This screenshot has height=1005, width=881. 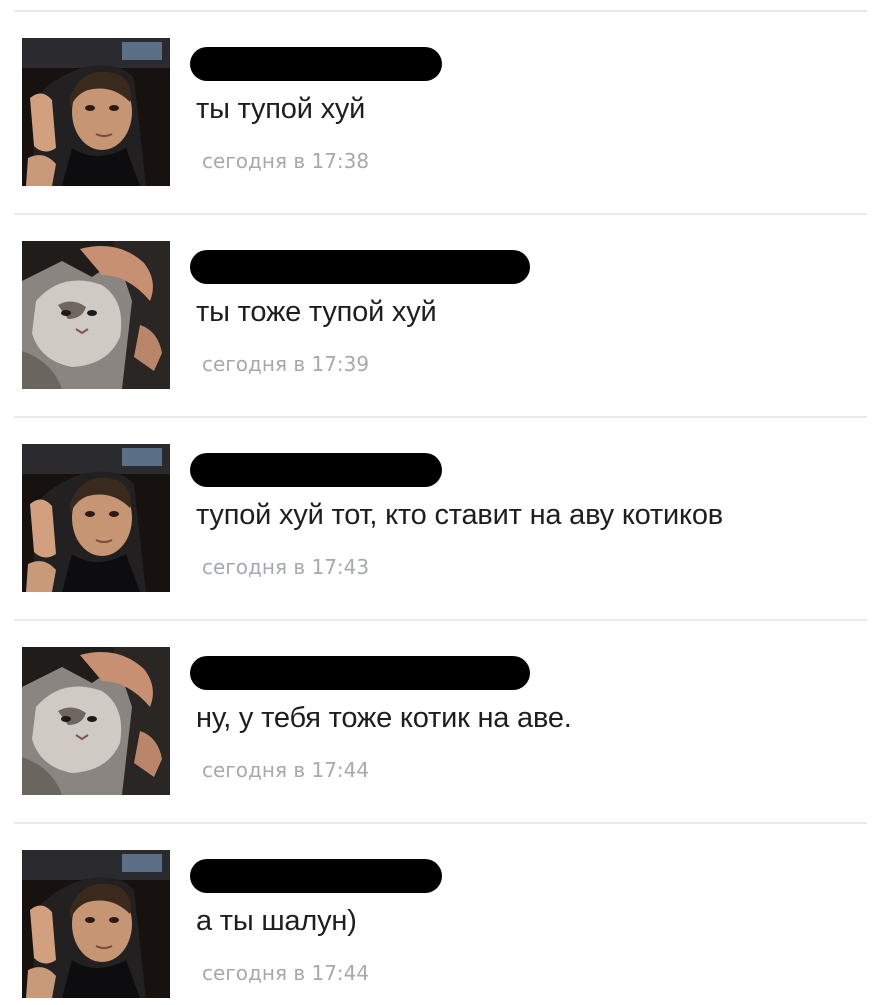 I want to click on message-text: а ты шалун), so click(x=276, y=921).